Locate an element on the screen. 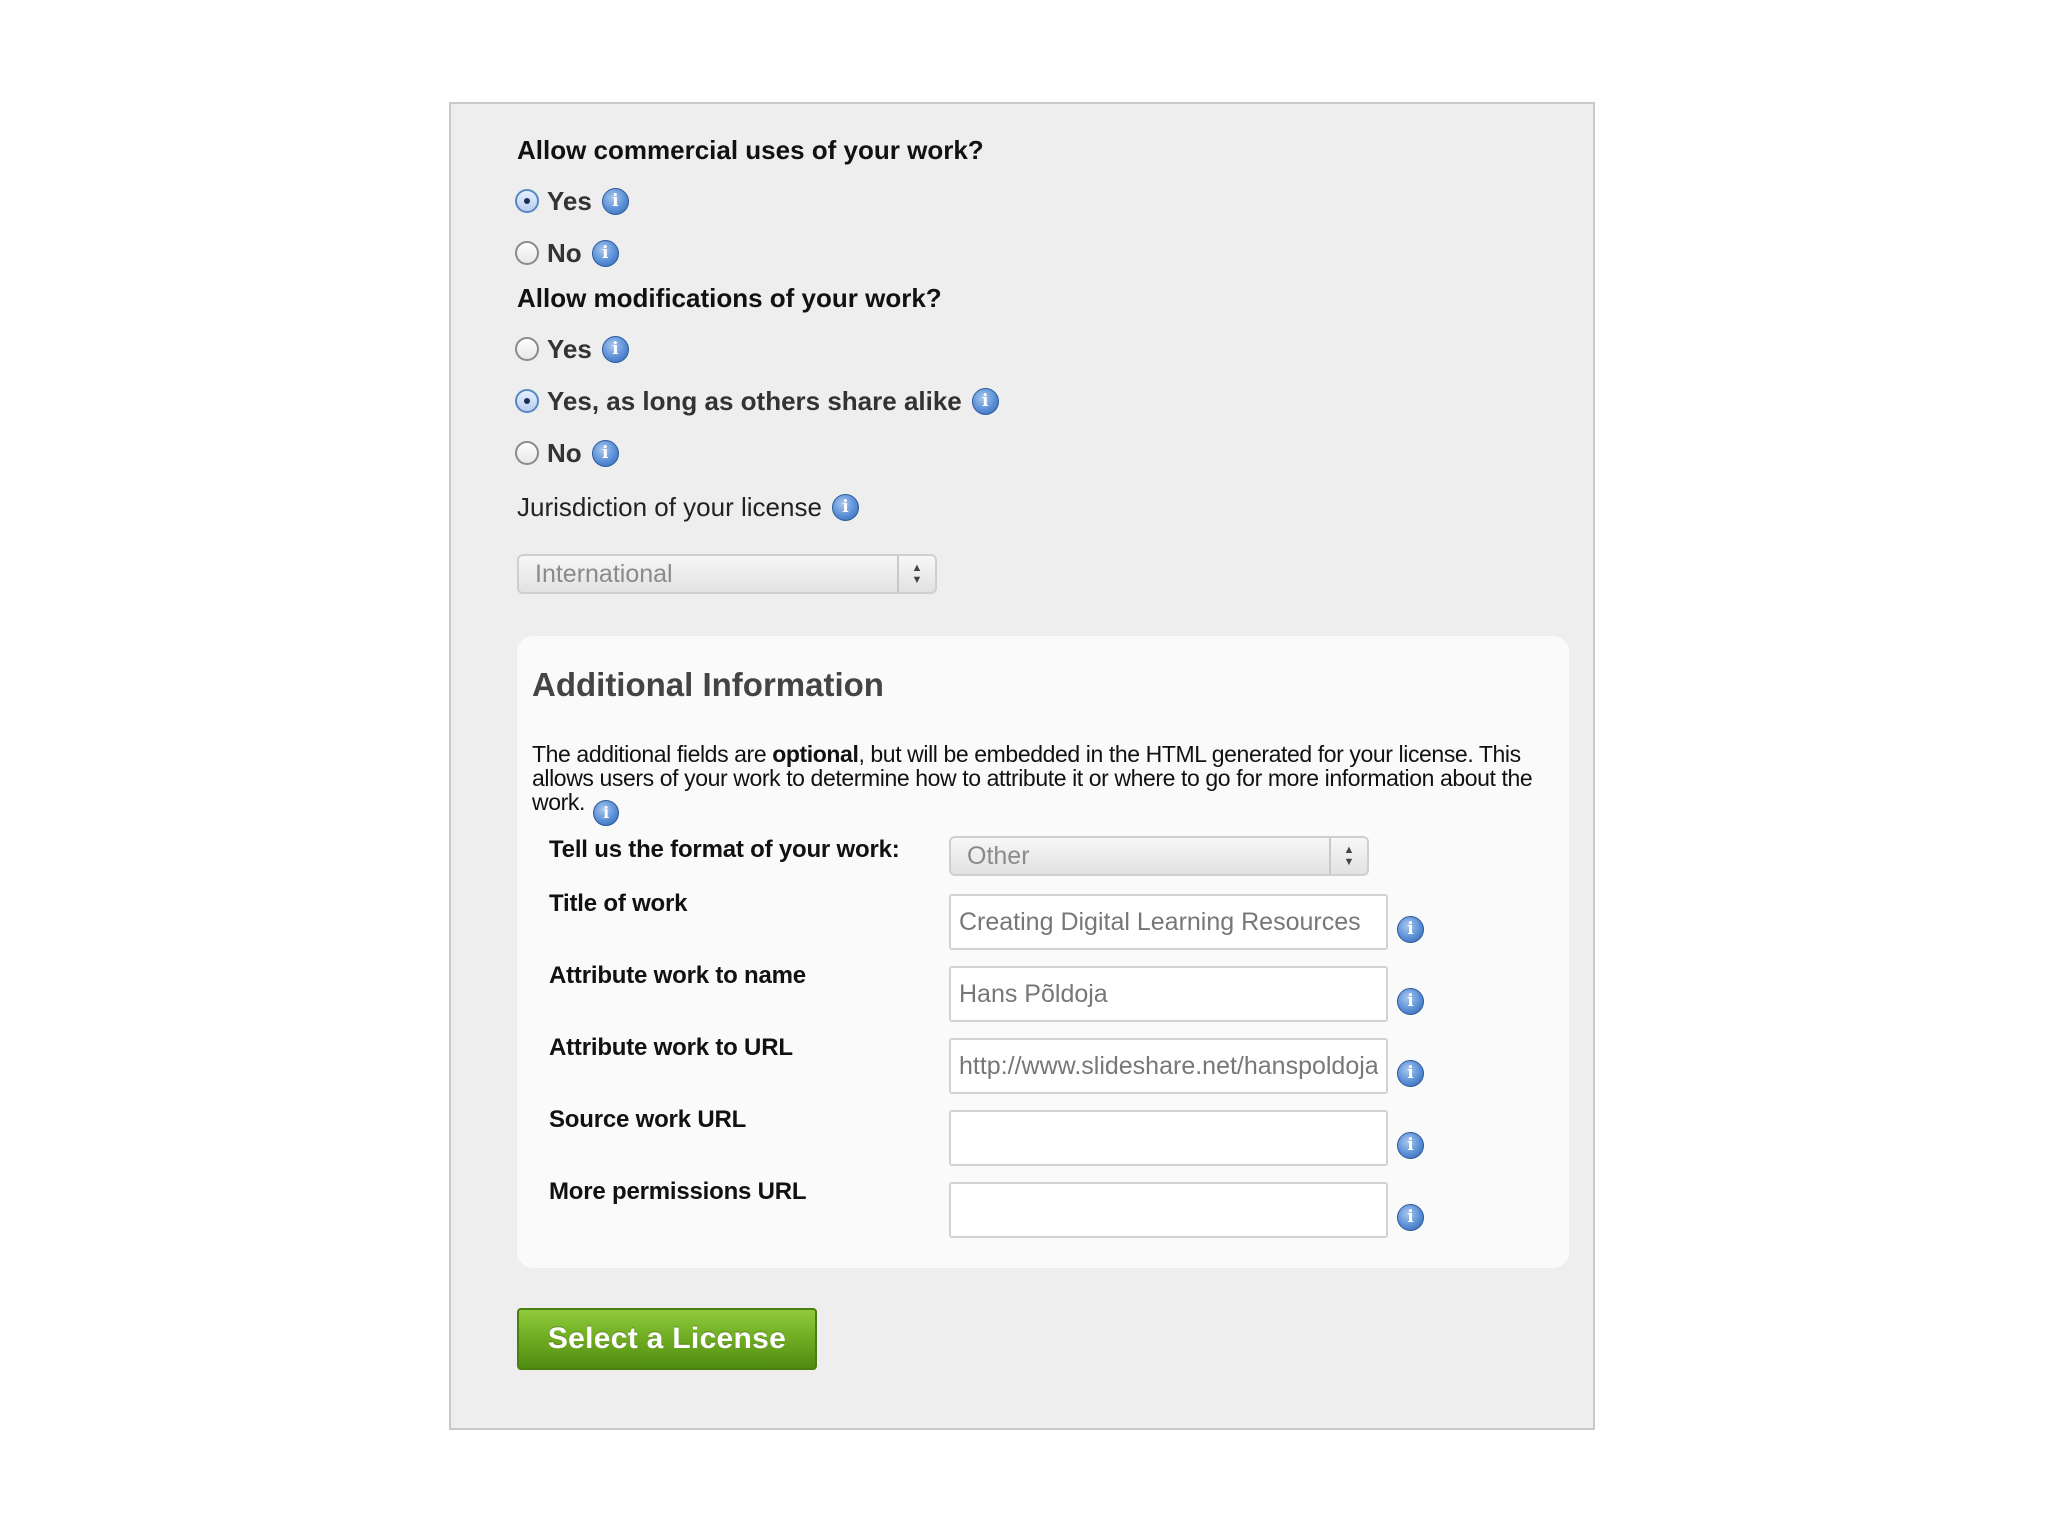 Image resolution: width=2048 pixels, height=1536 pixels. attribute-url-label: Attribute work to URL is located at coordinates (671, 1047).